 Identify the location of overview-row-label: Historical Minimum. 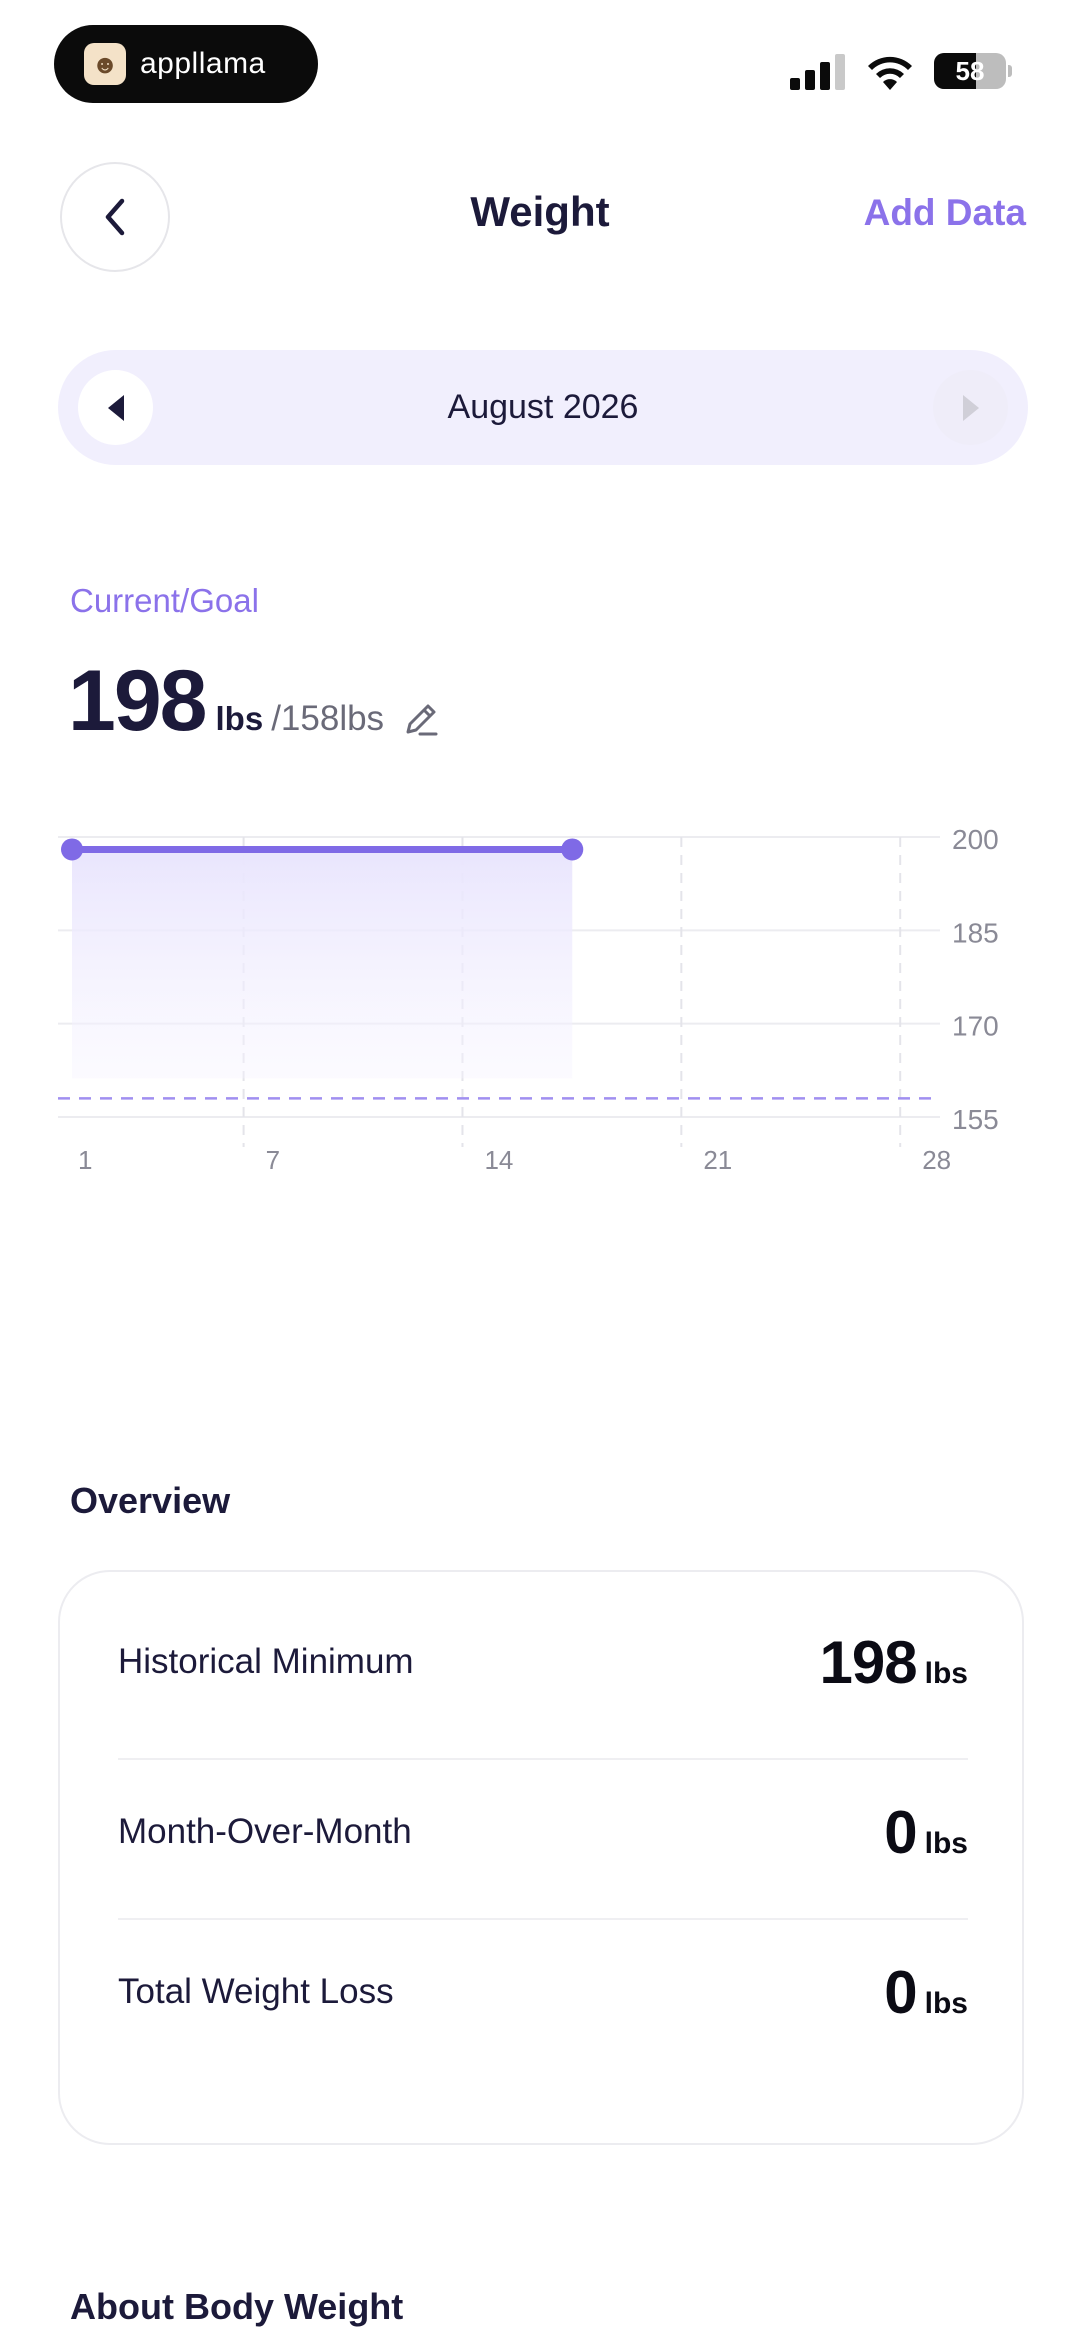
(266, 1661).